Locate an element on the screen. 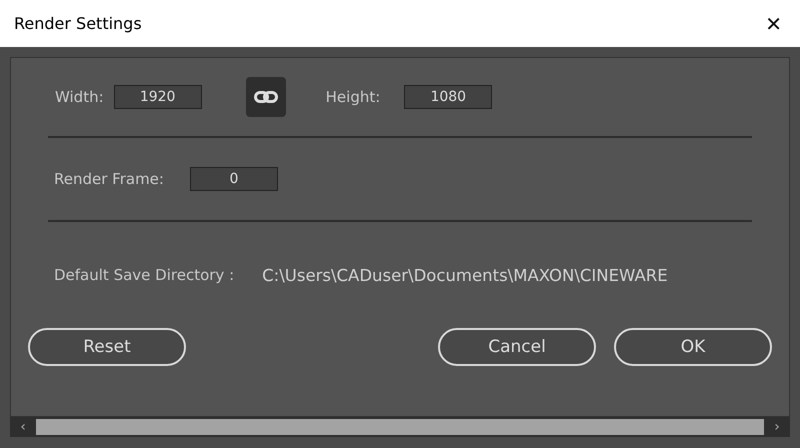  dialog-button: Cancel is located at coordinates (517, 347).